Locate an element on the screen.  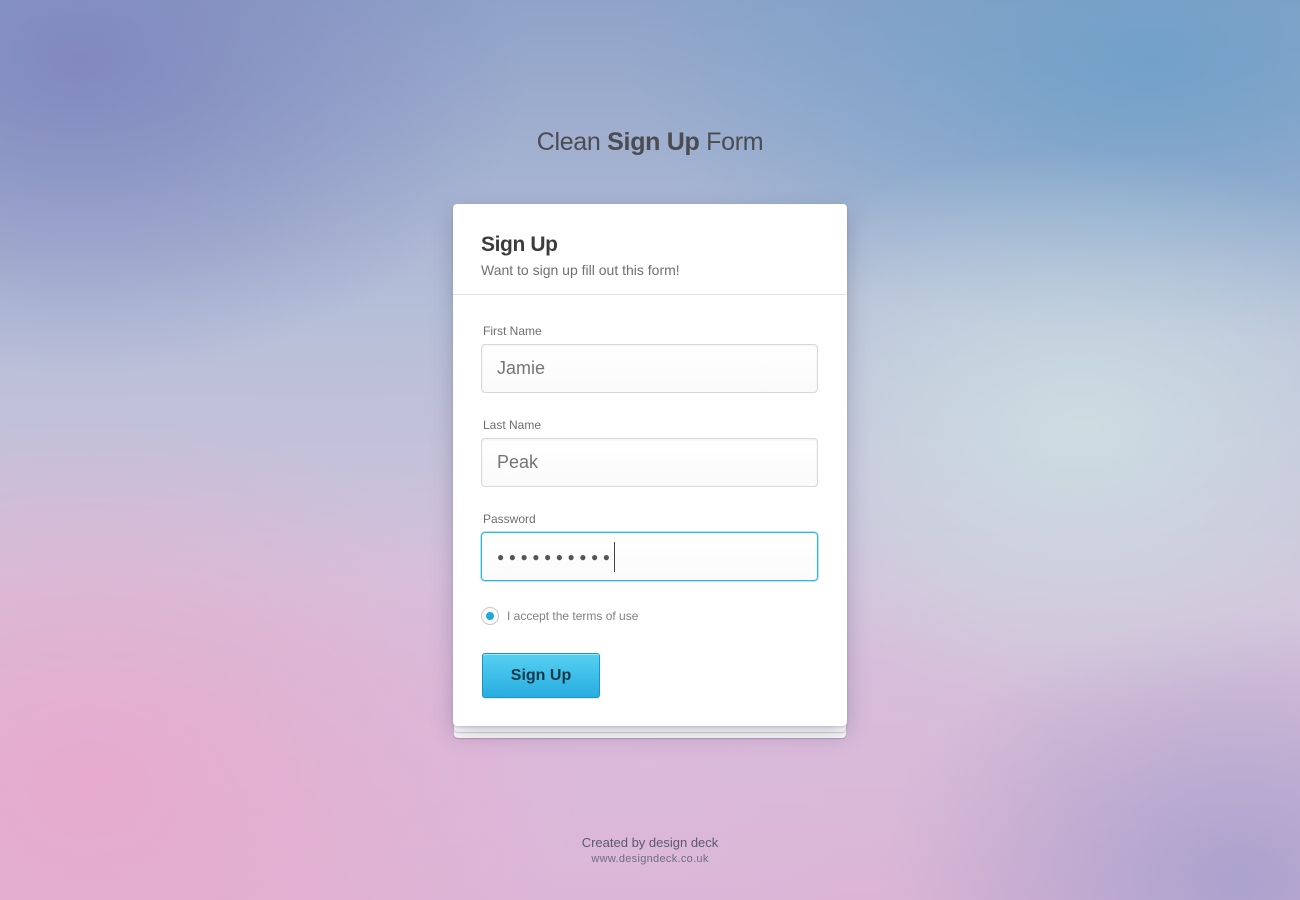
last-name-input is located at coordinates (649, 462).